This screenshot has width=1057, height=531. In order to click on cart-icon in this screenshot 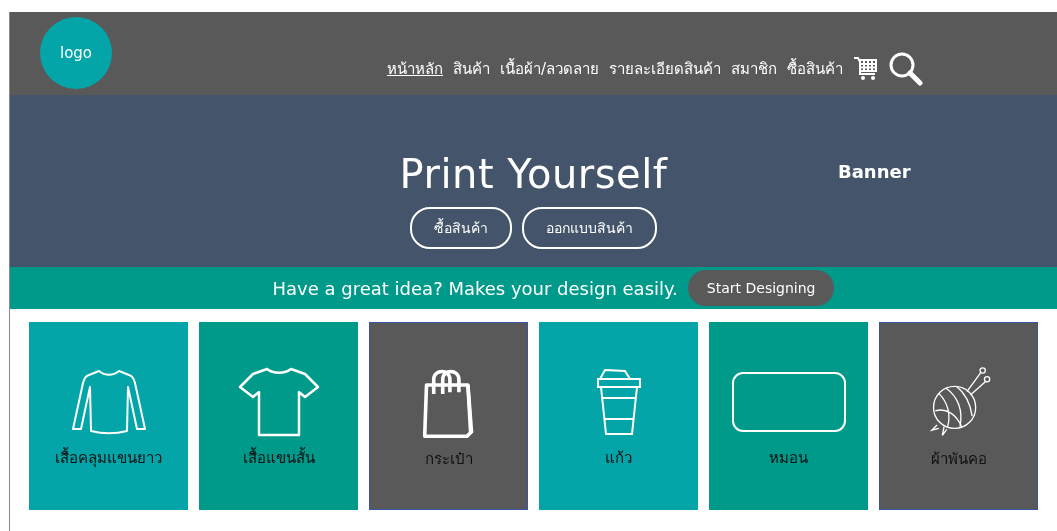, I will do `click(866, 69)`.